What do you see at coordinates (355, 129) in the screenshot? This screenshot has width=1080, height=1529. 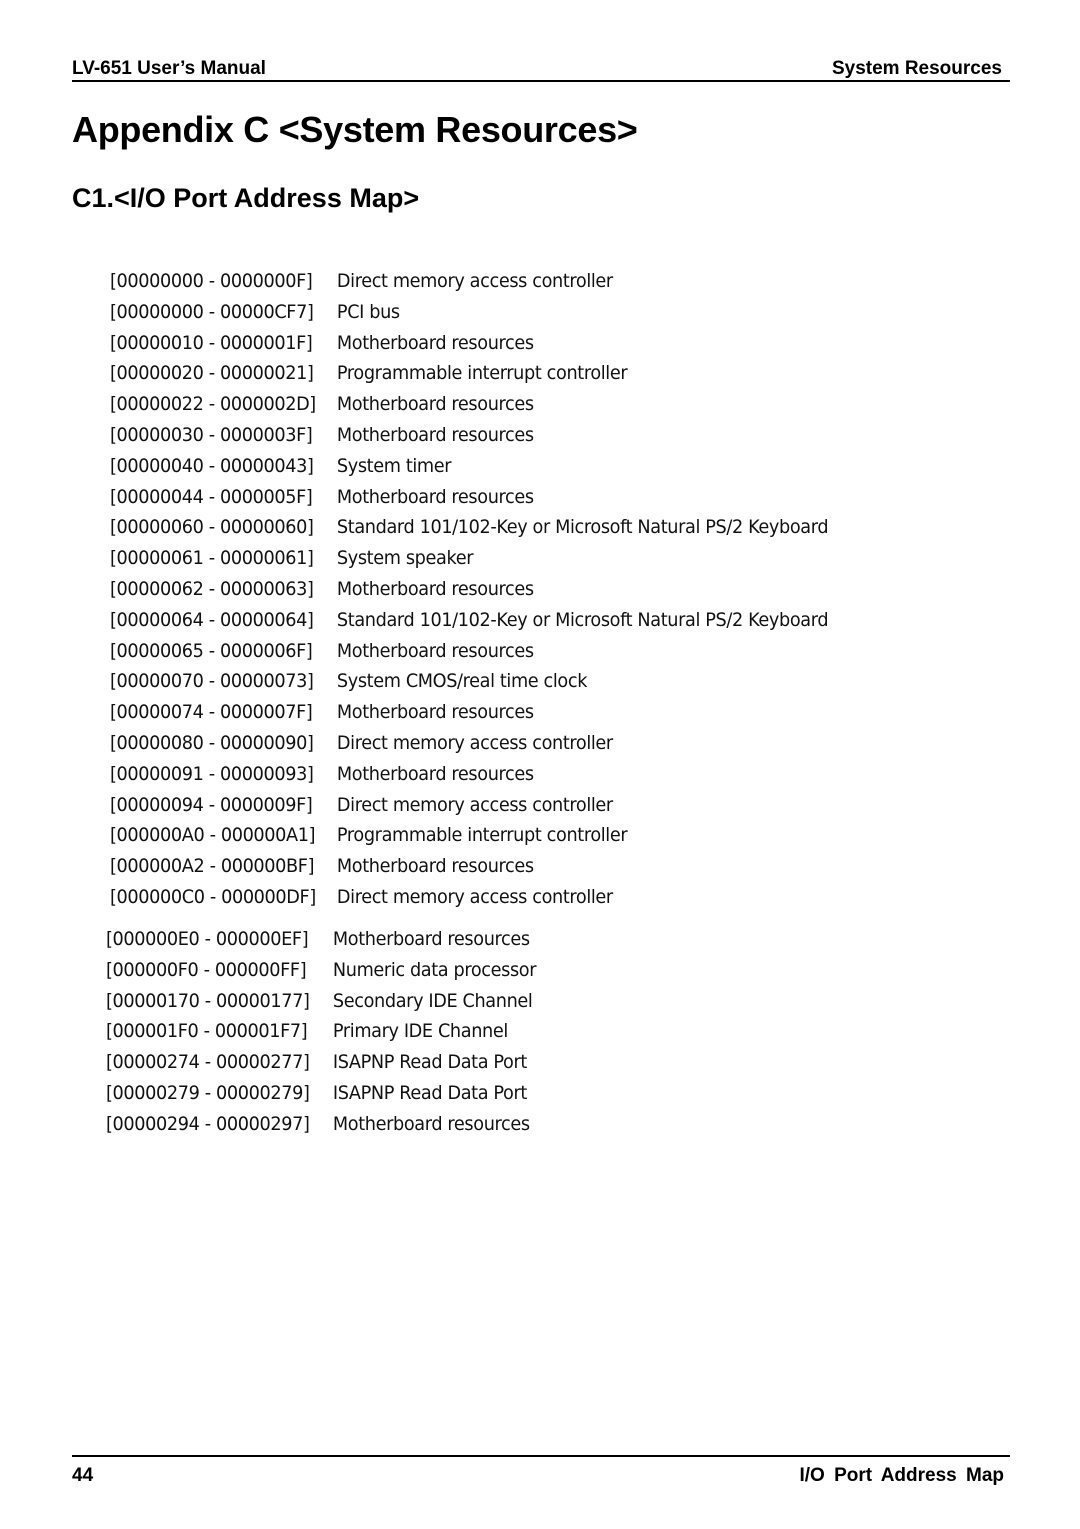 I see `appendix-title: Appendix C <System Resources>` at bounding box center [355, 129].